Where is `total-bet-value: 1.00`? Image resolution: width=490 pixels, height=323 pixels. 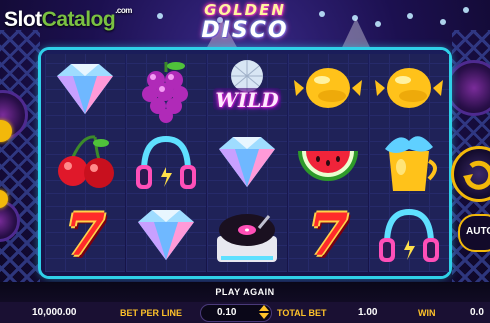
total-bet-value: 1.00 is located at coordinates (368, 312).